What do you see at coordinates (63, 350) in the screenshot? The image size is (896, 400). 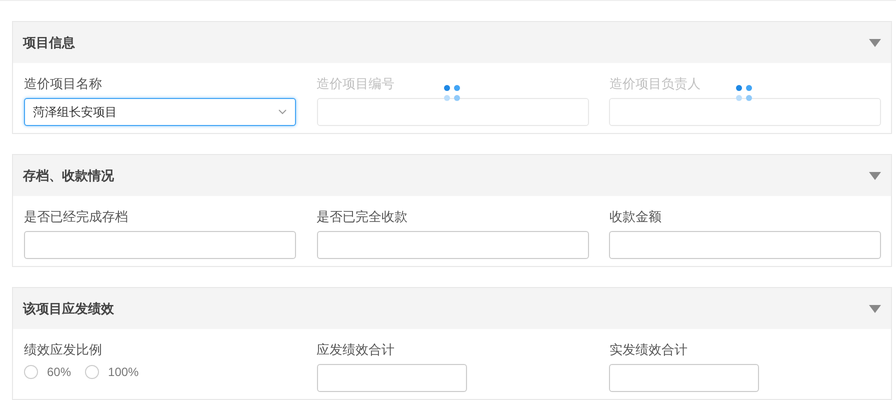 I see `field-label: 绩效应发比例` at bounding box center [63, 350].